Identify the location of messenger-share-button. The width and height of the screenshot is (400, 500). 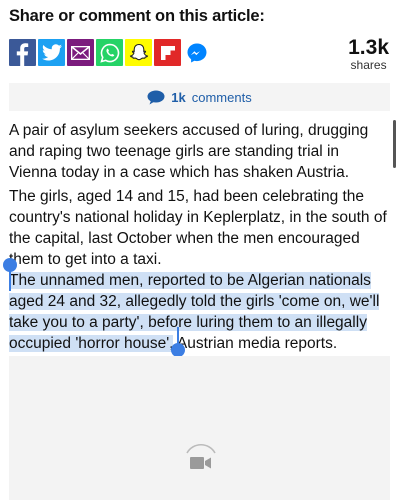
(196, 52).